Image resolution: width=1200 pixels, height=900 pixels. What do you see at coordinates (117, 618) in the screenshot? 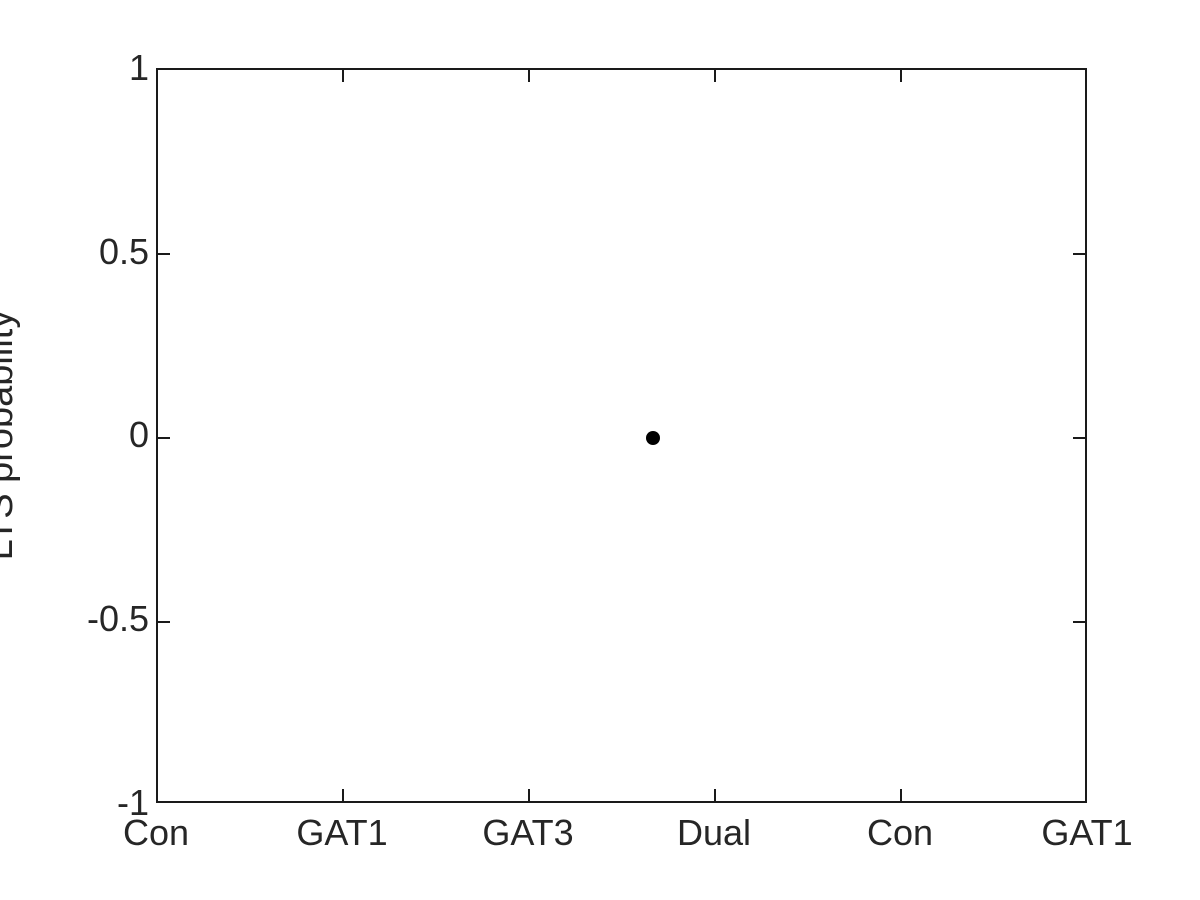
I see `y-tick-label-neg0p5: -0.5` at bounding box center [117, 618].